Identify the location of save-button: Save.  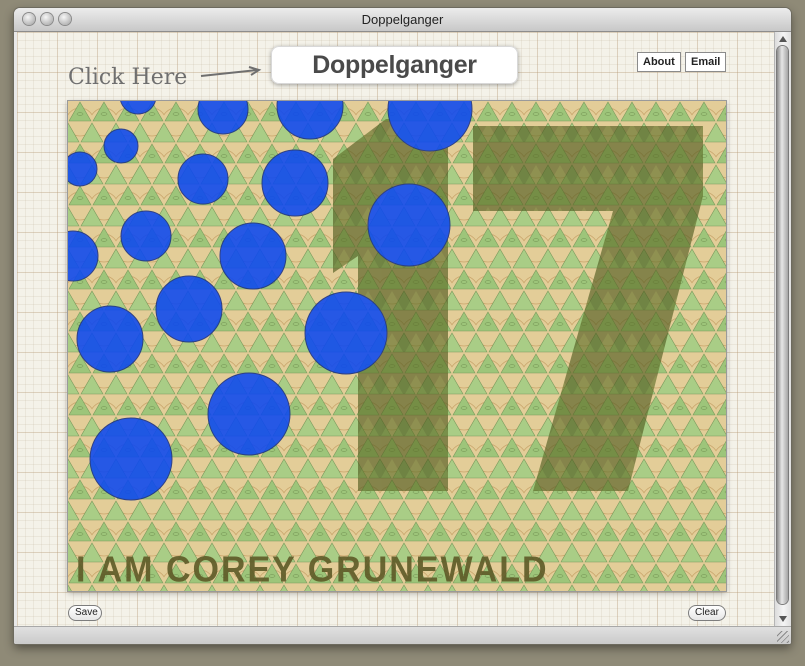
(85, 613).